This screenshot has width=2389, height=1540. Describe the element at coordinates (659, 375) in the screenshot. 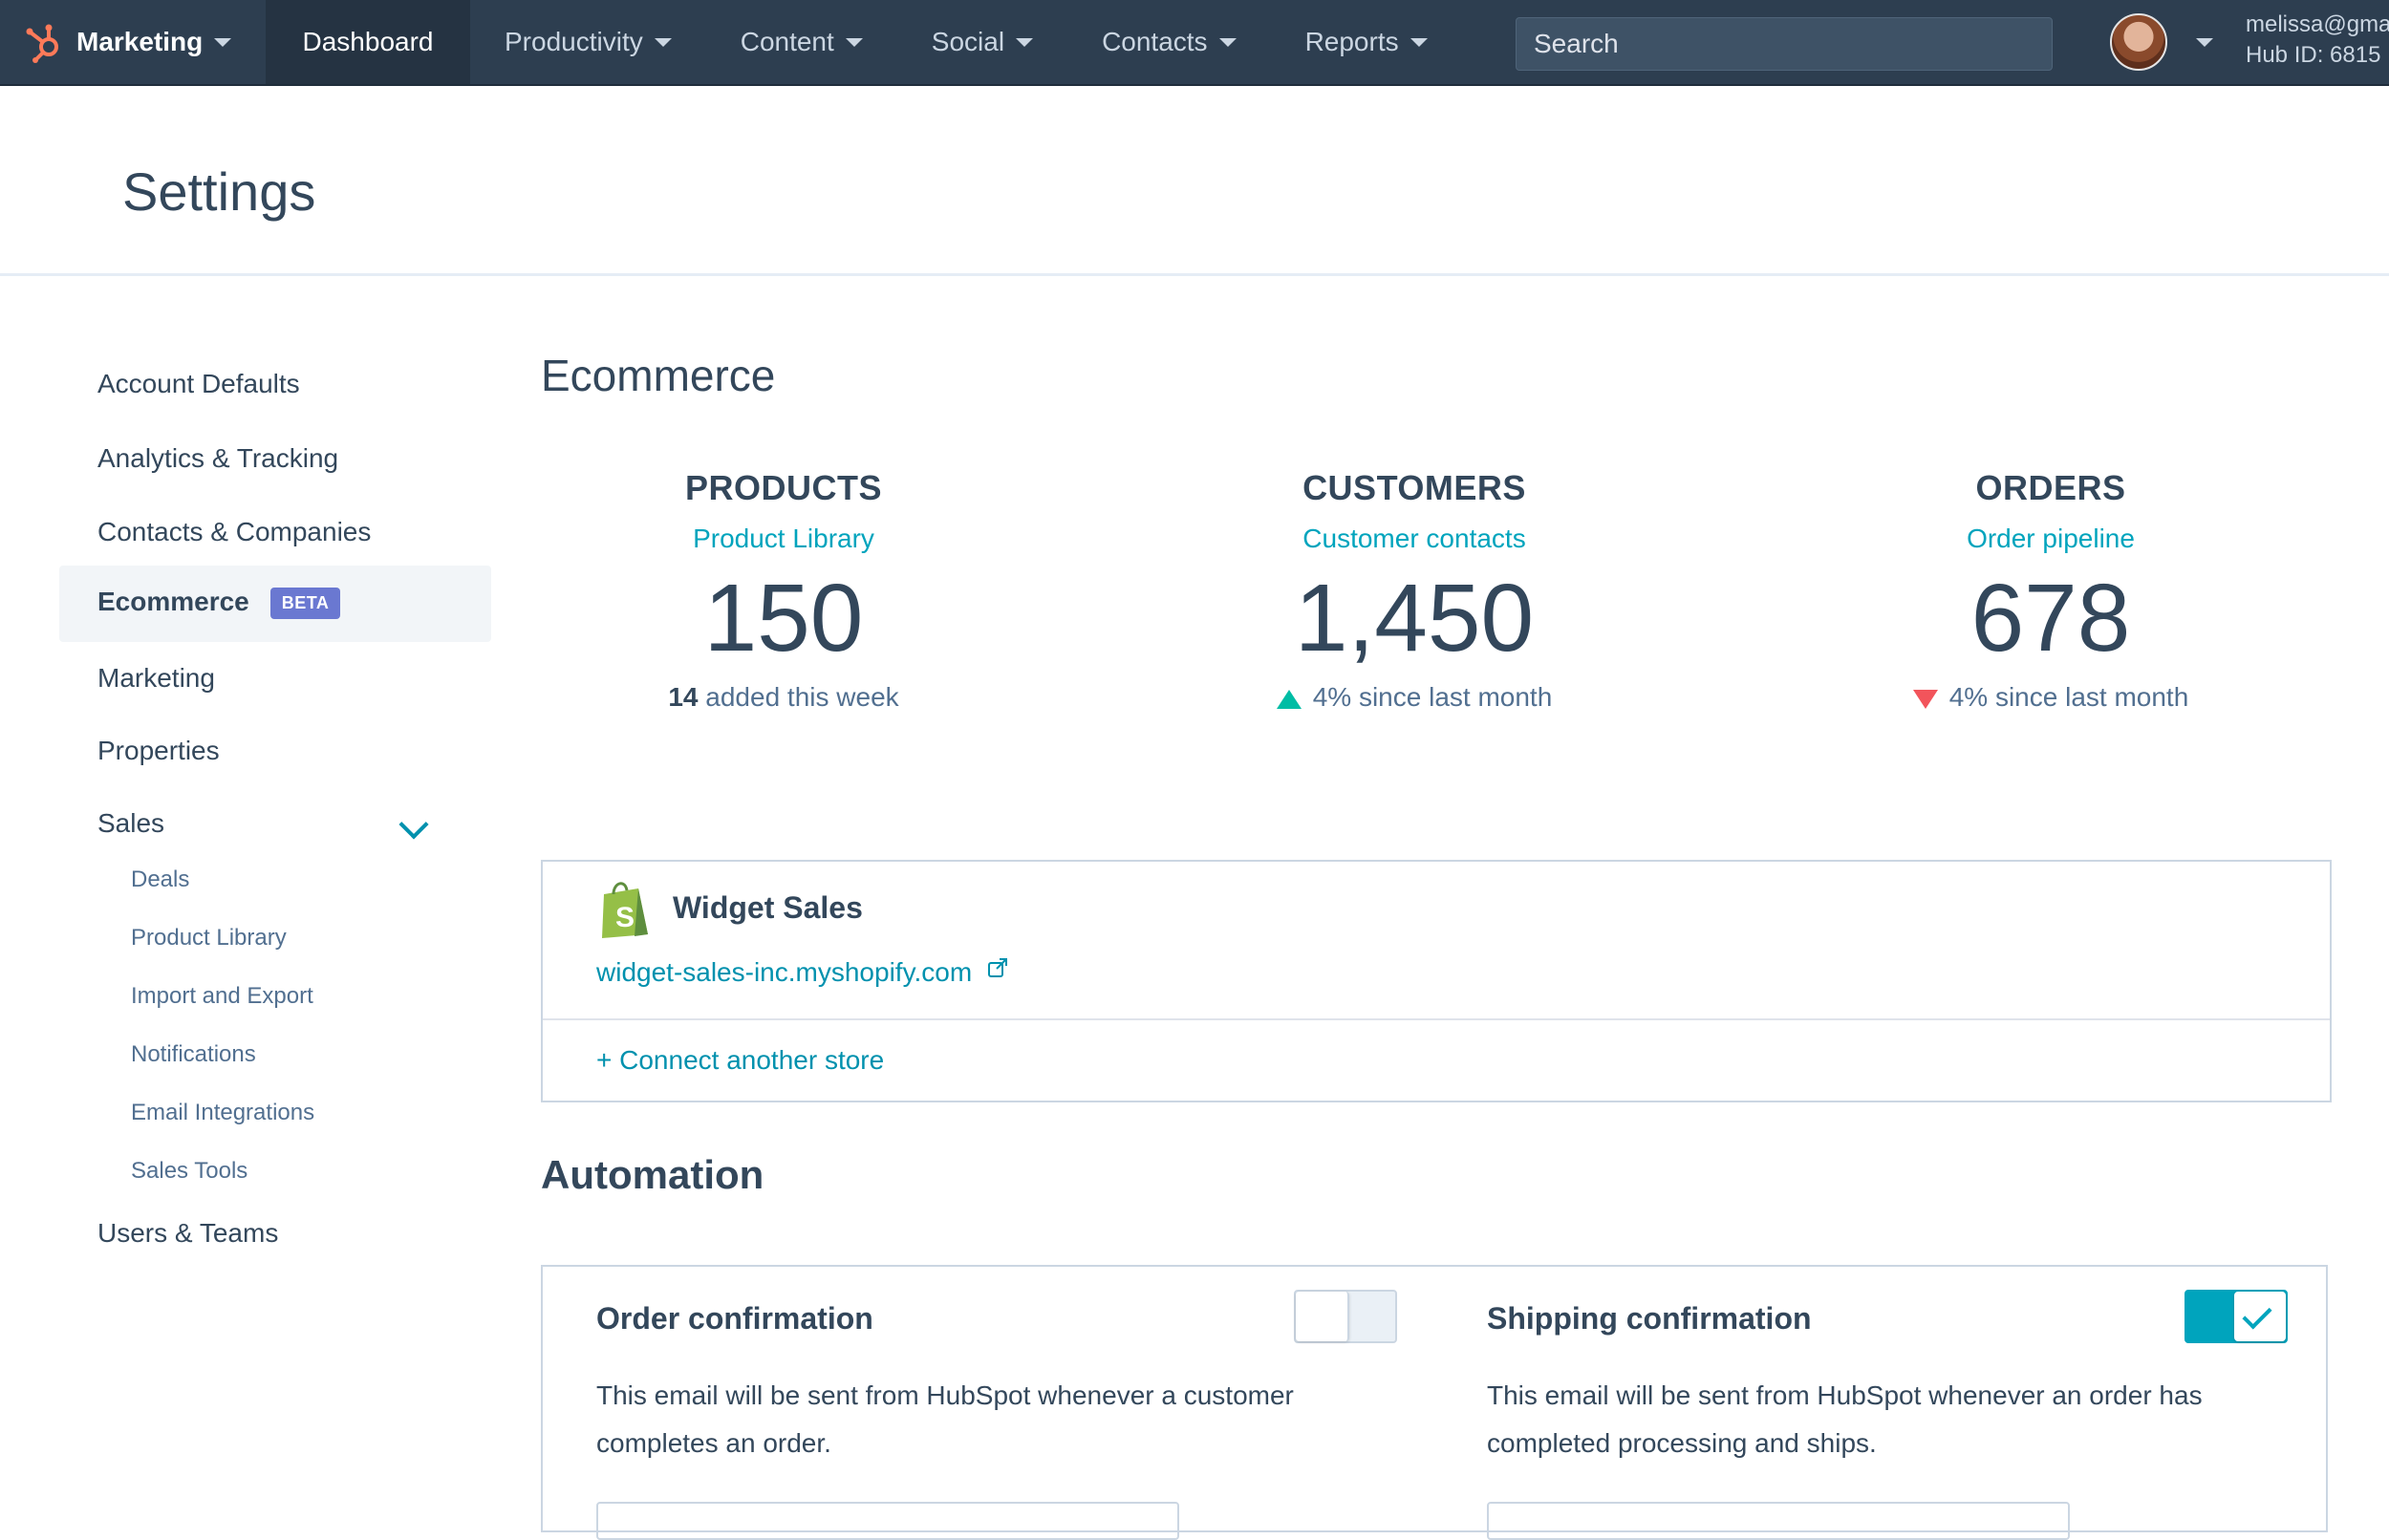

I see `section-title-ecommerce: Ecommerce` at that location.